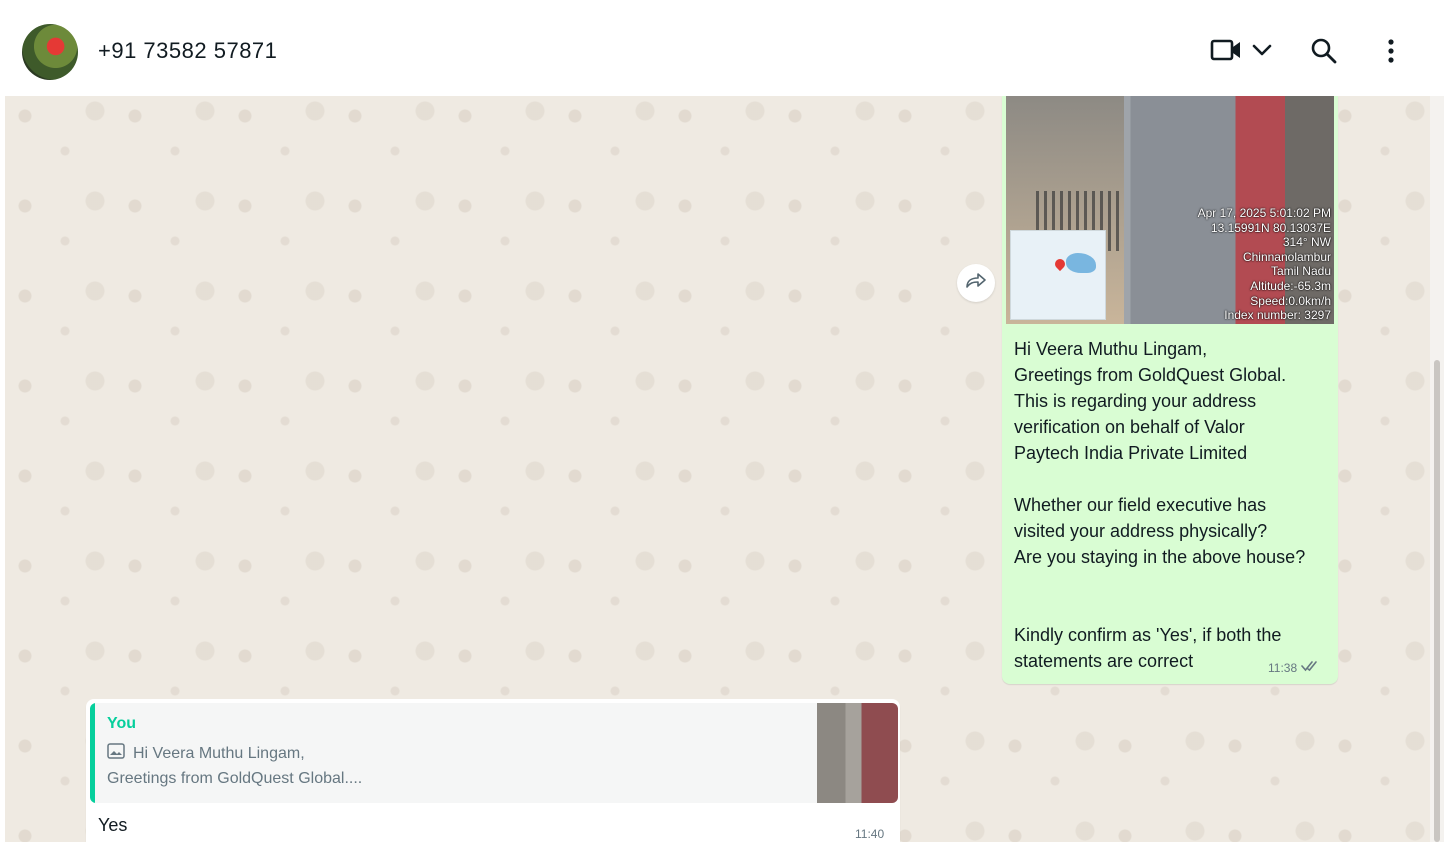  I want to click on contact-name: +91 73582 57871, so click(187, 51).